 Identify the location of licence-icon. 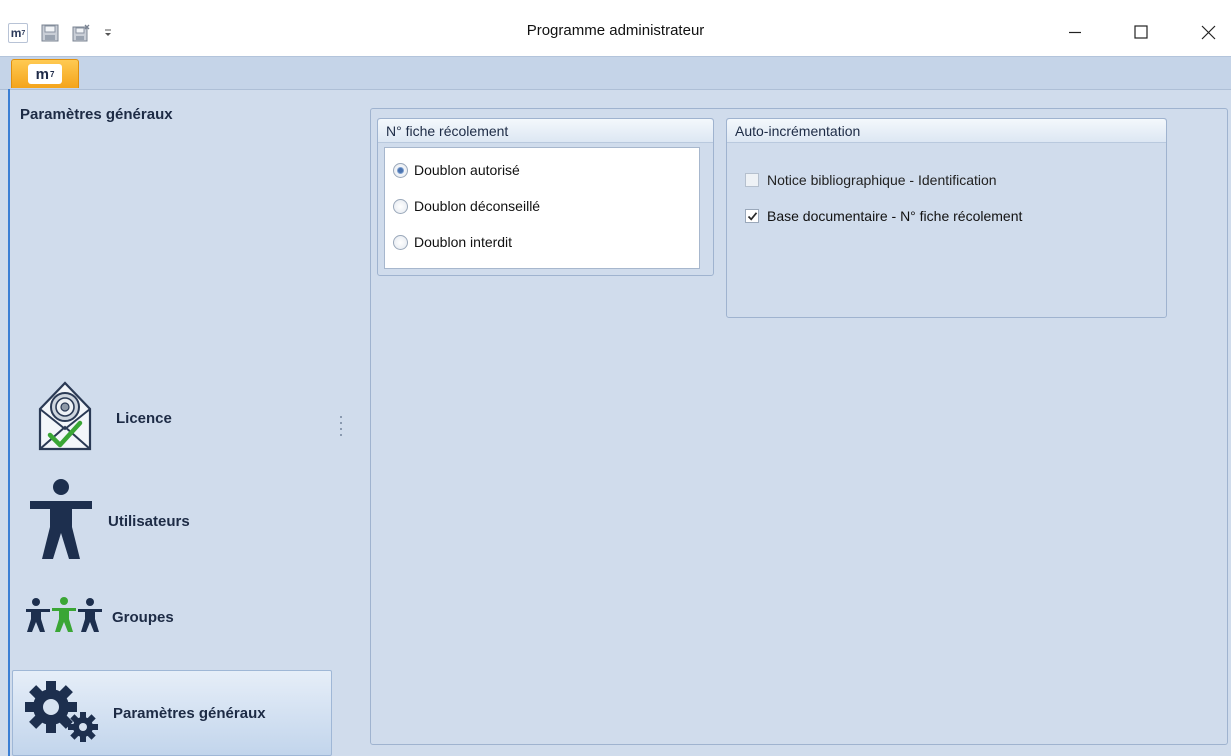
(65, 418).